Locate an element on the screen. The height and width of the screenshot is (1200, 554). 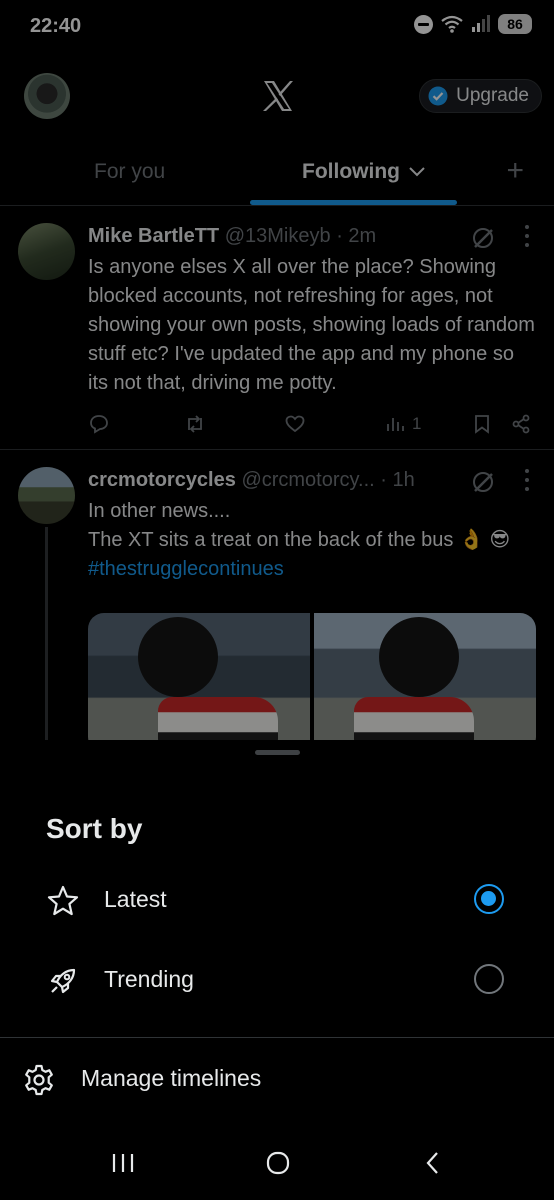
repost-icon is located at coordinates (195, 424).